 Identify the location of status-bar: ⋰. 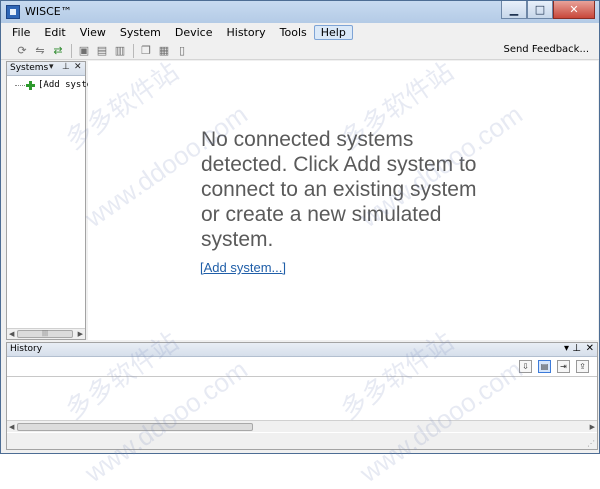
(302, 441).